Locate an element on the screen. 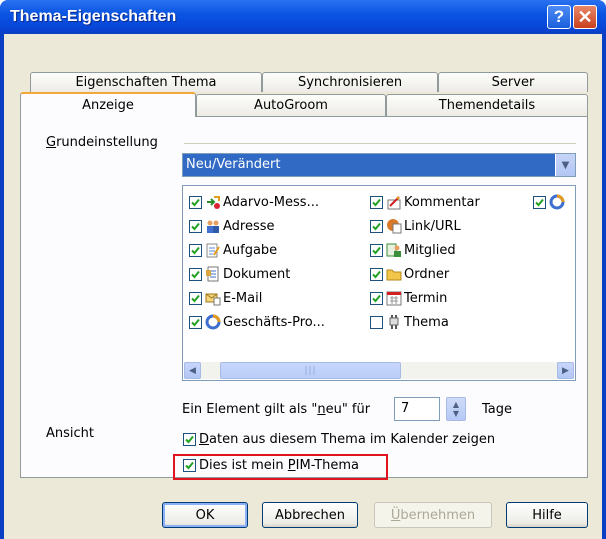 The image size is (606, 539). combo-selected-value: Neu/Verändert is located at coordinates (233, 164).